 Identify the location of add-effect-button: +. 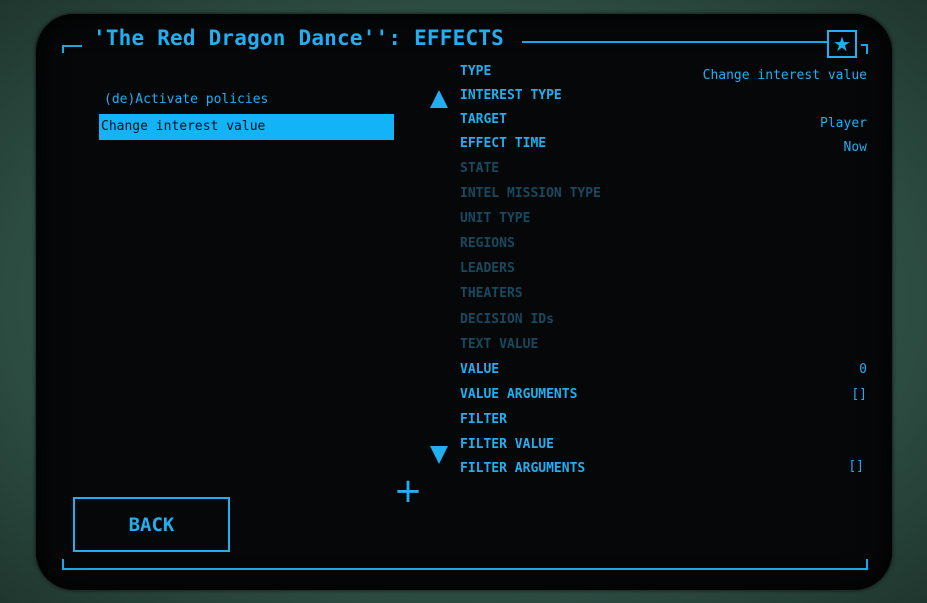
(408, 491).